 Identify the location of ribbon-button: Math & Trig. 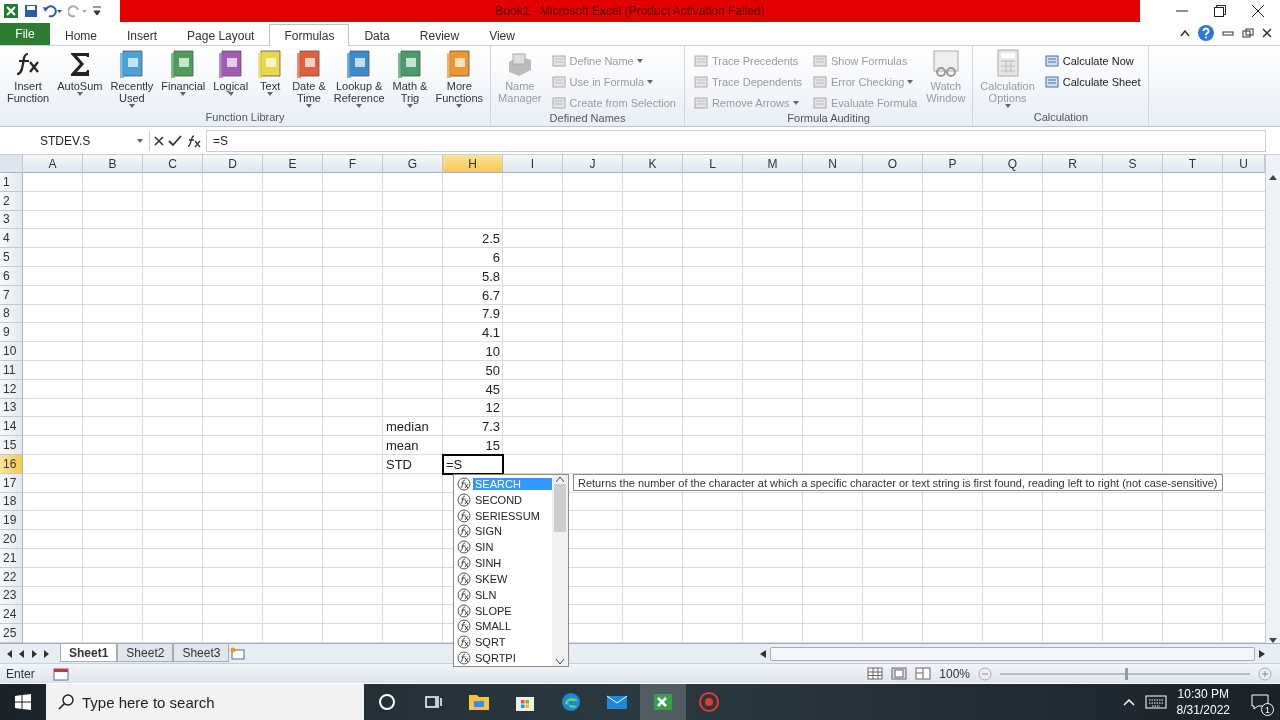
(410, 79).